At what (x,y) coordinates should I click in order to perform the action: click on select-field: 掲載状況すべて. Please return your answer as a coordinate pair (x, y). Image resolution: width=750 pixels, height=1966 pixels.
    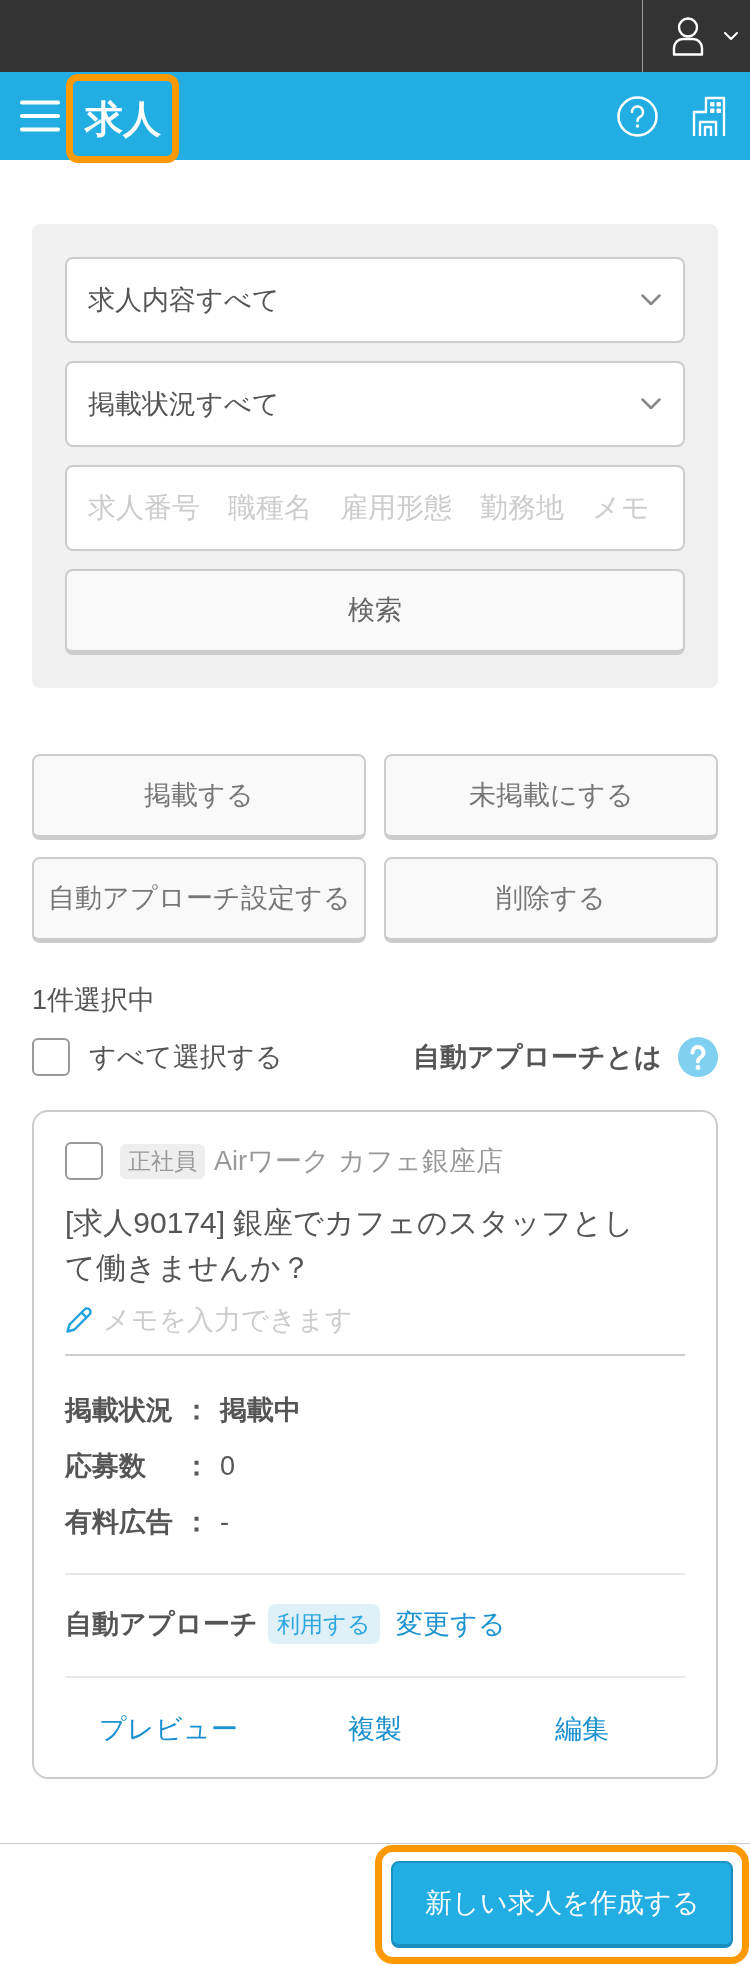
    Looking at the image, I should click on (375, 404).